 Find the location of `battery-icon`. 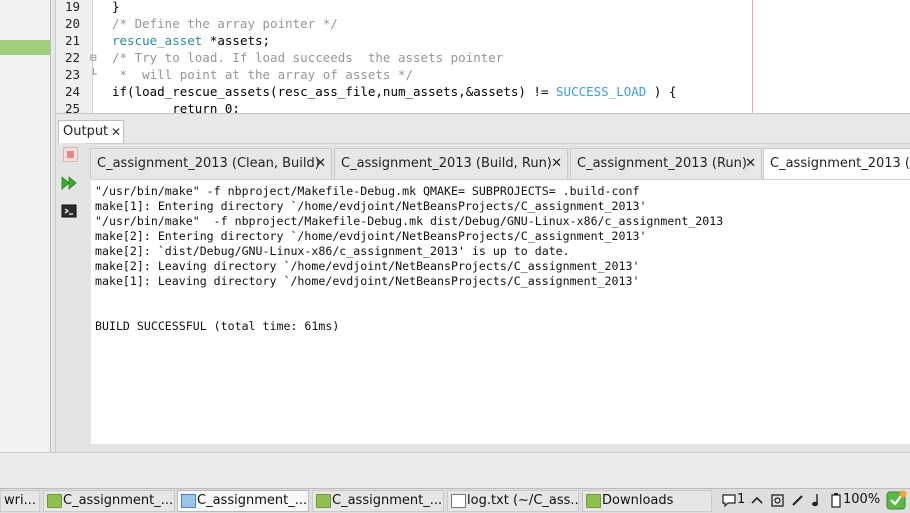

battery-icon is located at coordinates (836, 500).